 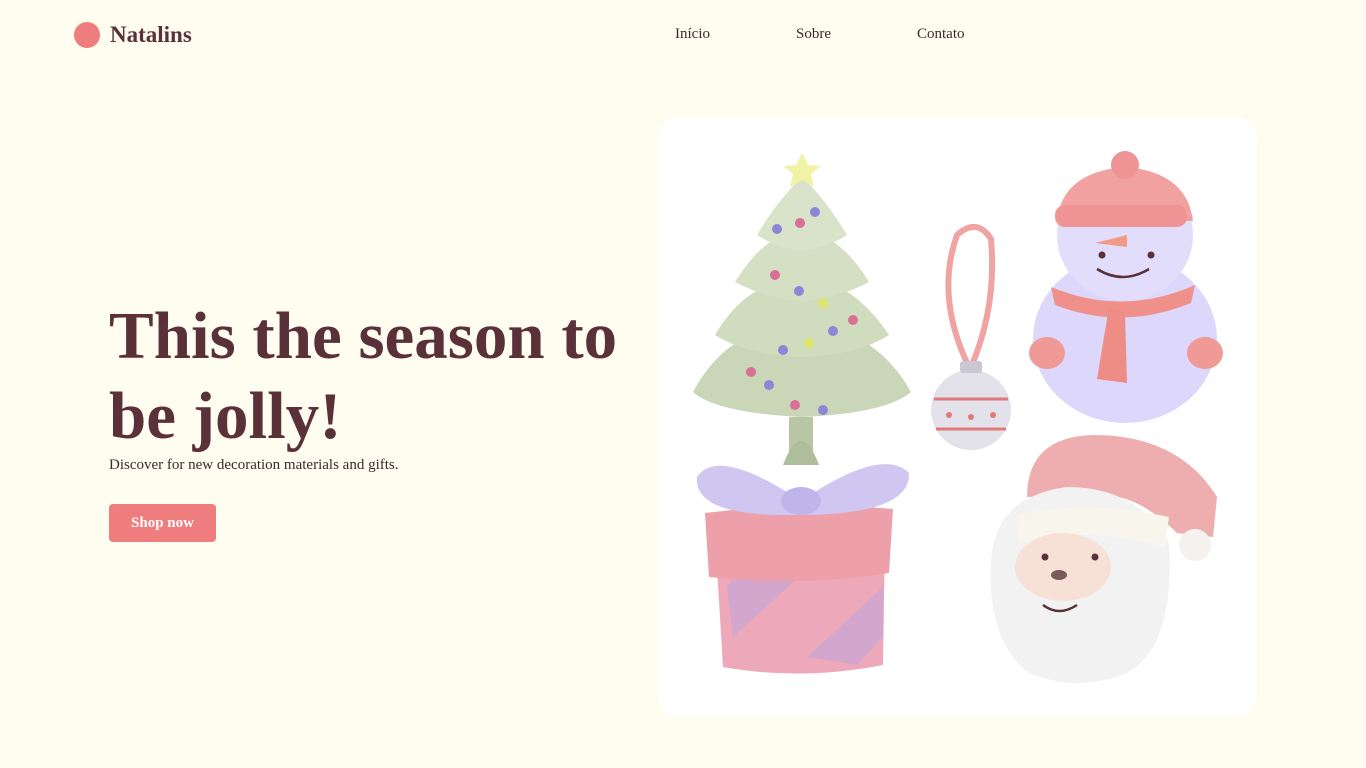 I want to click on hero-title: This the season to be jolly!, so click(x=363, y=376).